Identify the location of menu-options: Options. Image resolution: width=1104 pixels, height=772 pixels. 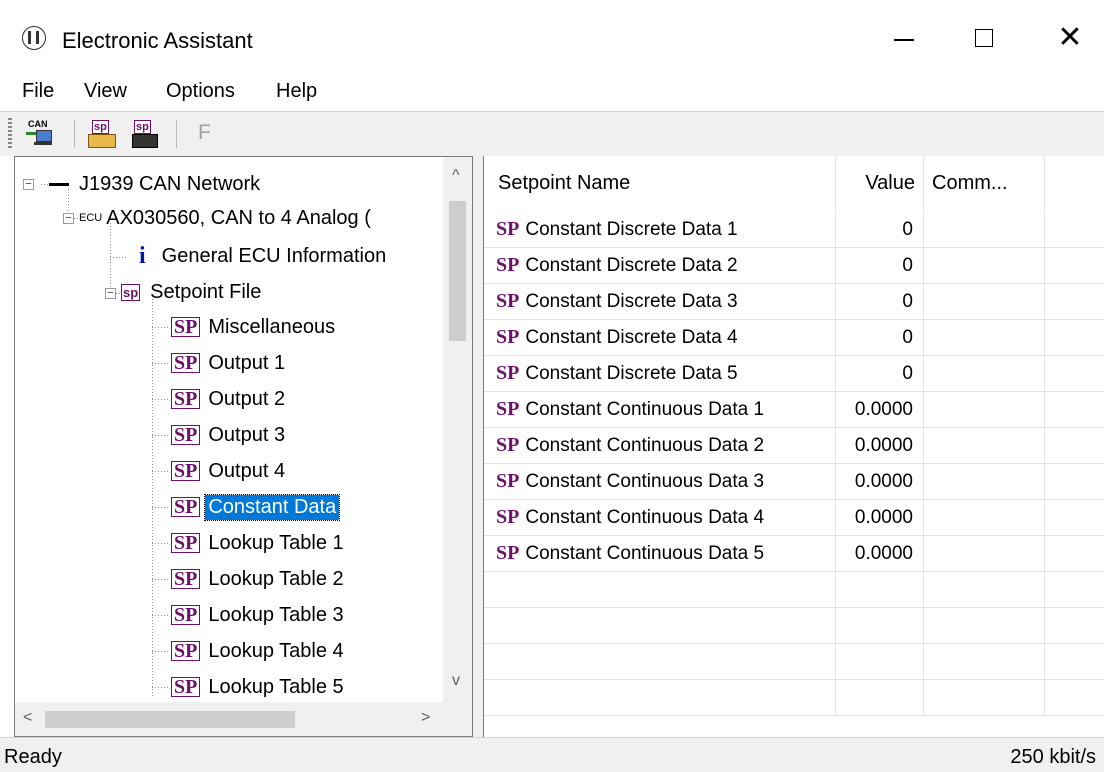
(200, 91).